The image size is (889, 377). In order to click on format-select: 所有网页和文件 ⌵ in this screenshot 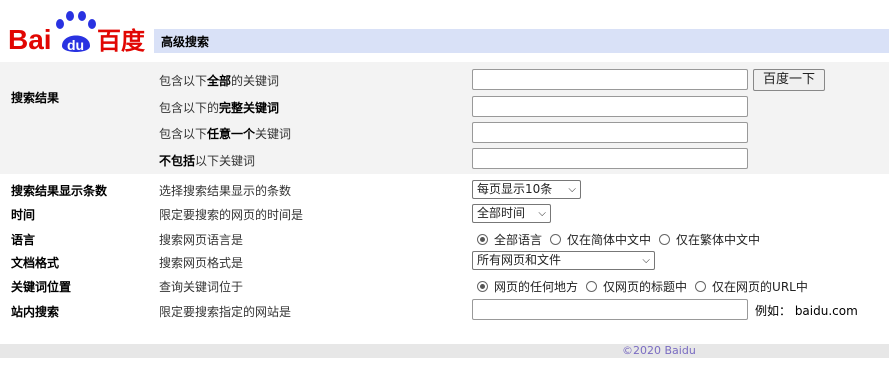, I will do `click(563, 260)`.